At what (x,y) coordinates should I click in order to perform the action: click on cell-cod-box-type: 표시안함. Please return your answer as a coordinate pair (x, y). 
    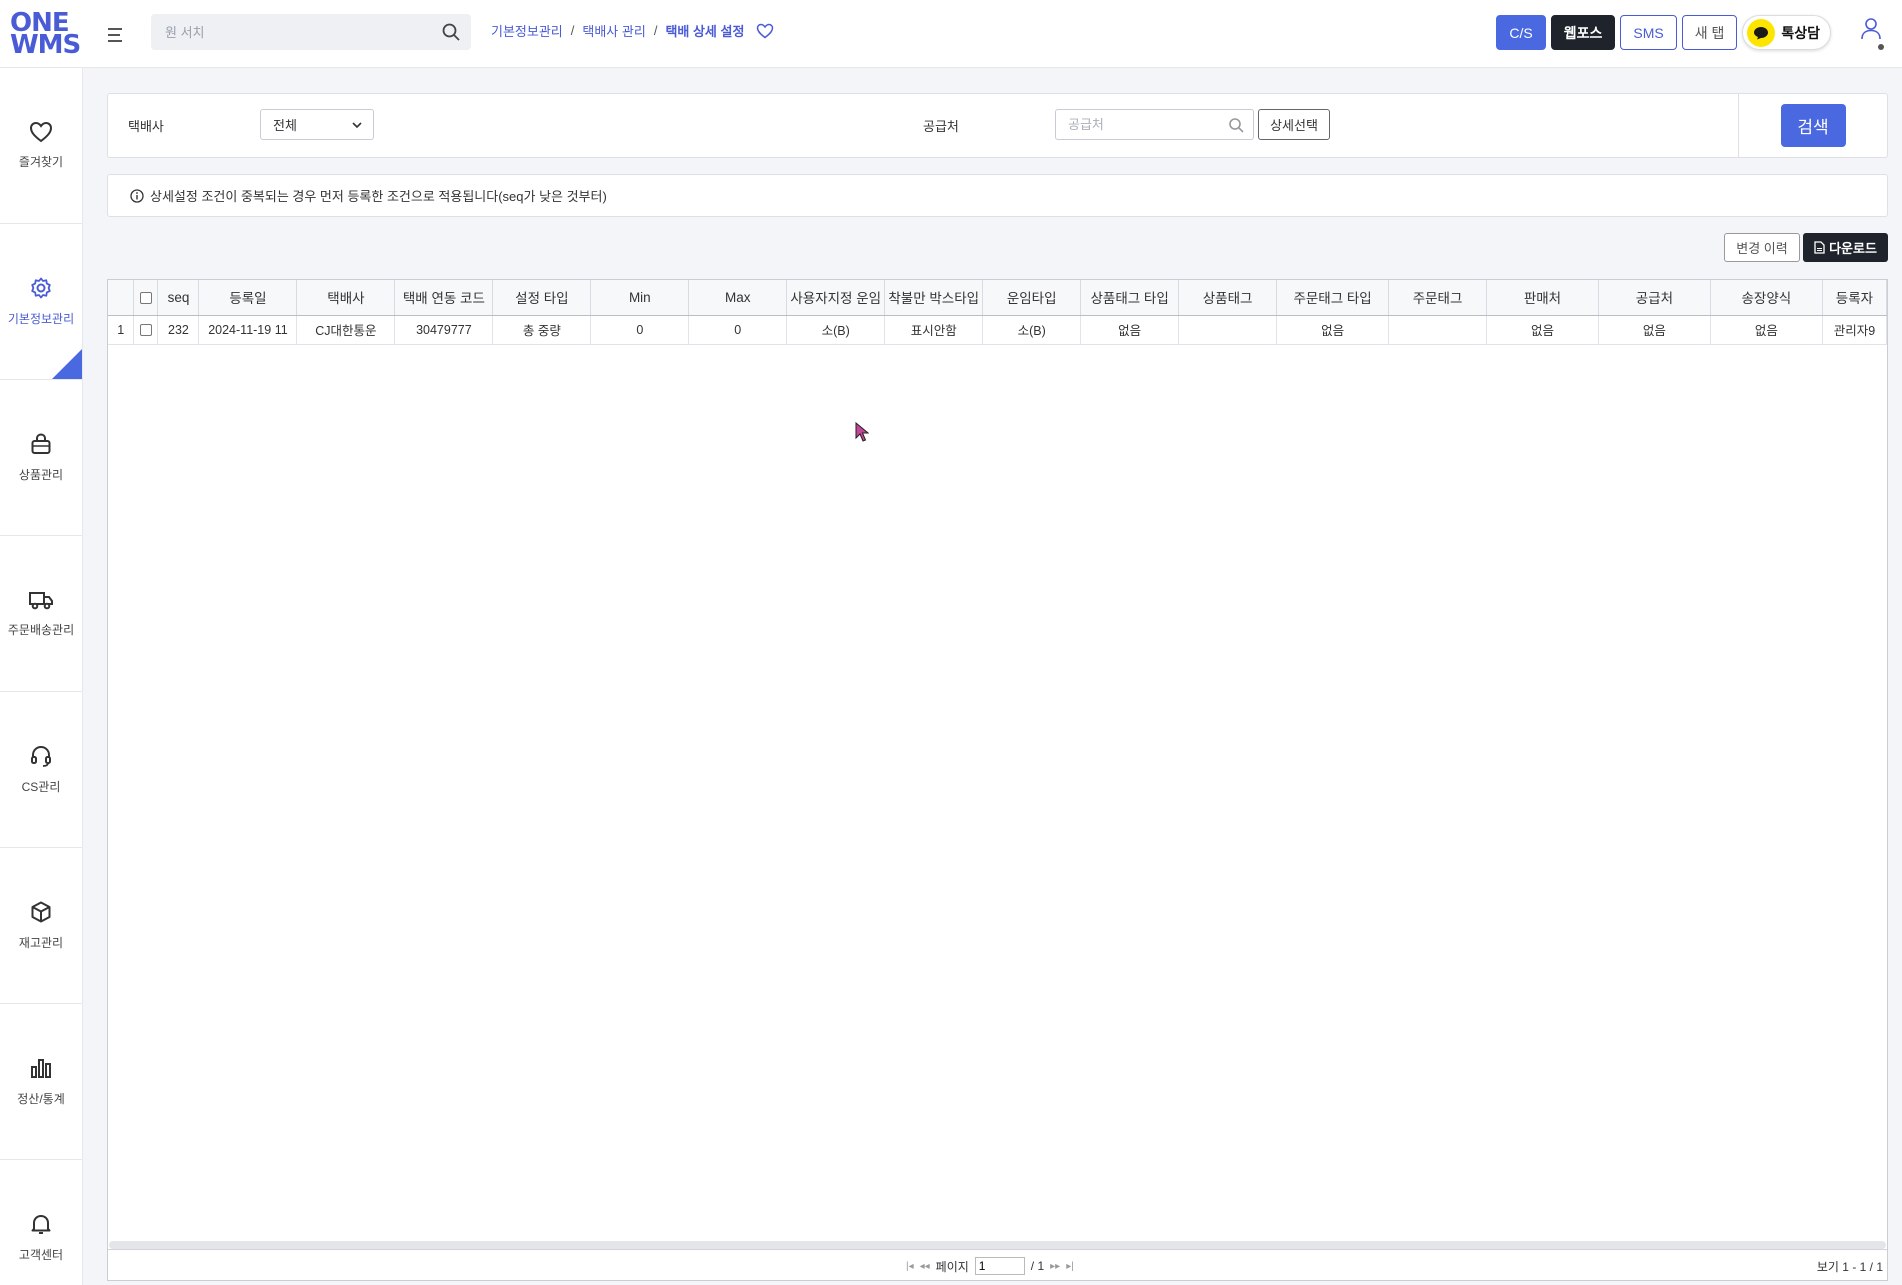
    Looking at the image, I should click on (934, 330).